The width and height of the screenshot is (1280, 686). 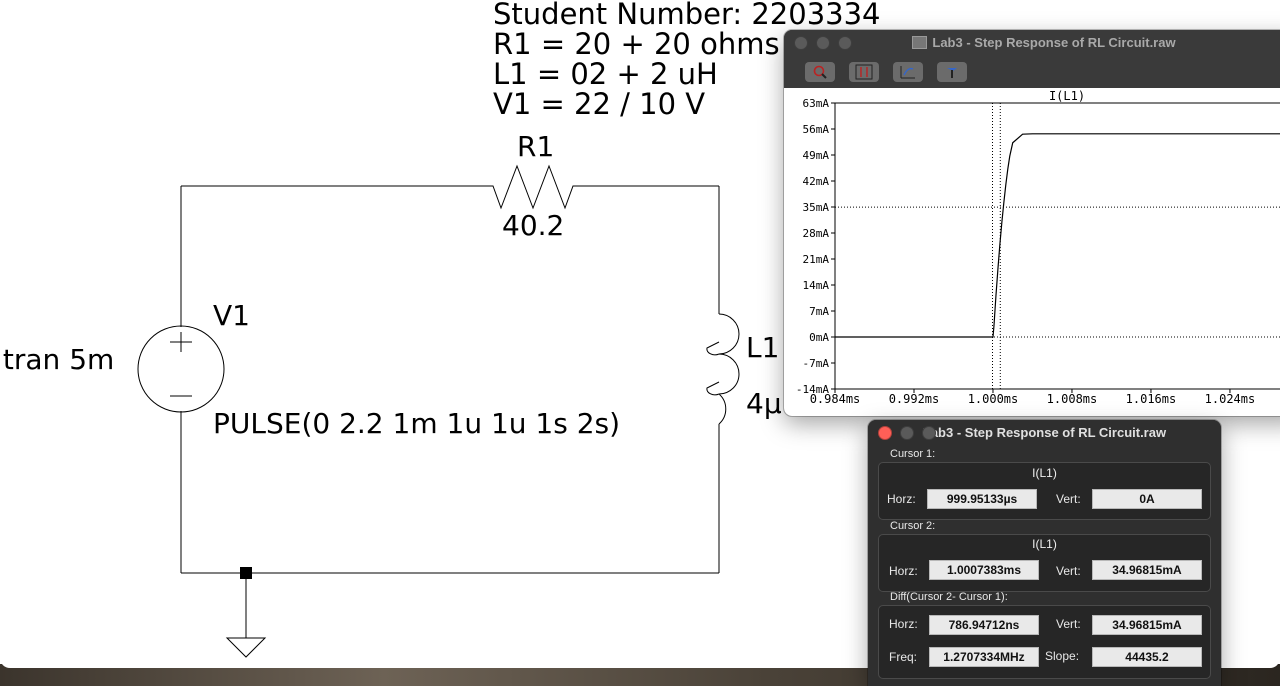 What do you see at coordinates (764, 404) in the screenshot?
I see `l1-value: 4µ` at bounding box center [764, 404].